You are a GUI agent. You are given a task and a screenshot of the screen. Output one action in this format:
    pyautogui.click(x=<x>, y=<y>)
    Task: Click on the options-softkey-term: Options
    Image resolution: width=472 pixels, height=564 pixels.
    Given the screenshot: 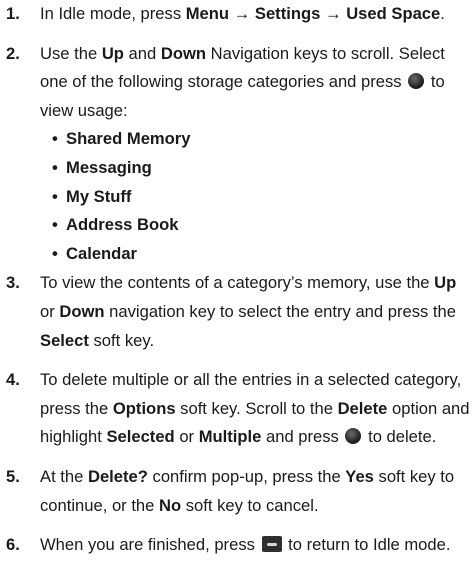 What is the action you would take?
    pyautogui.click(x=144, y=408)
    